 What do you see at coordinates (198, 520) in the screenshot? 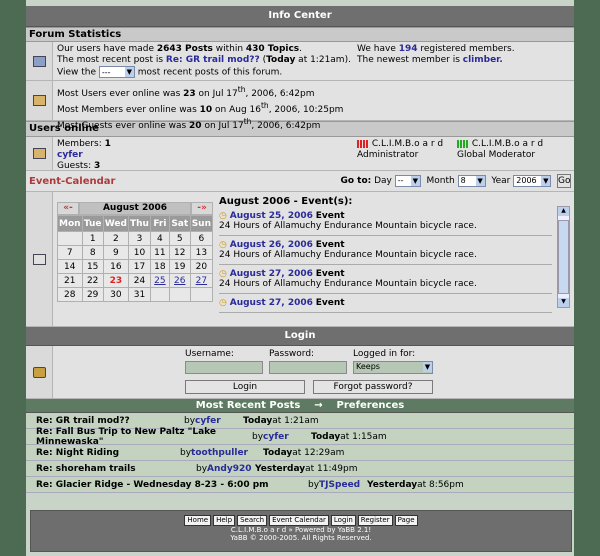
I see `footer-button-home: Home` at bounding box center [198, 520].